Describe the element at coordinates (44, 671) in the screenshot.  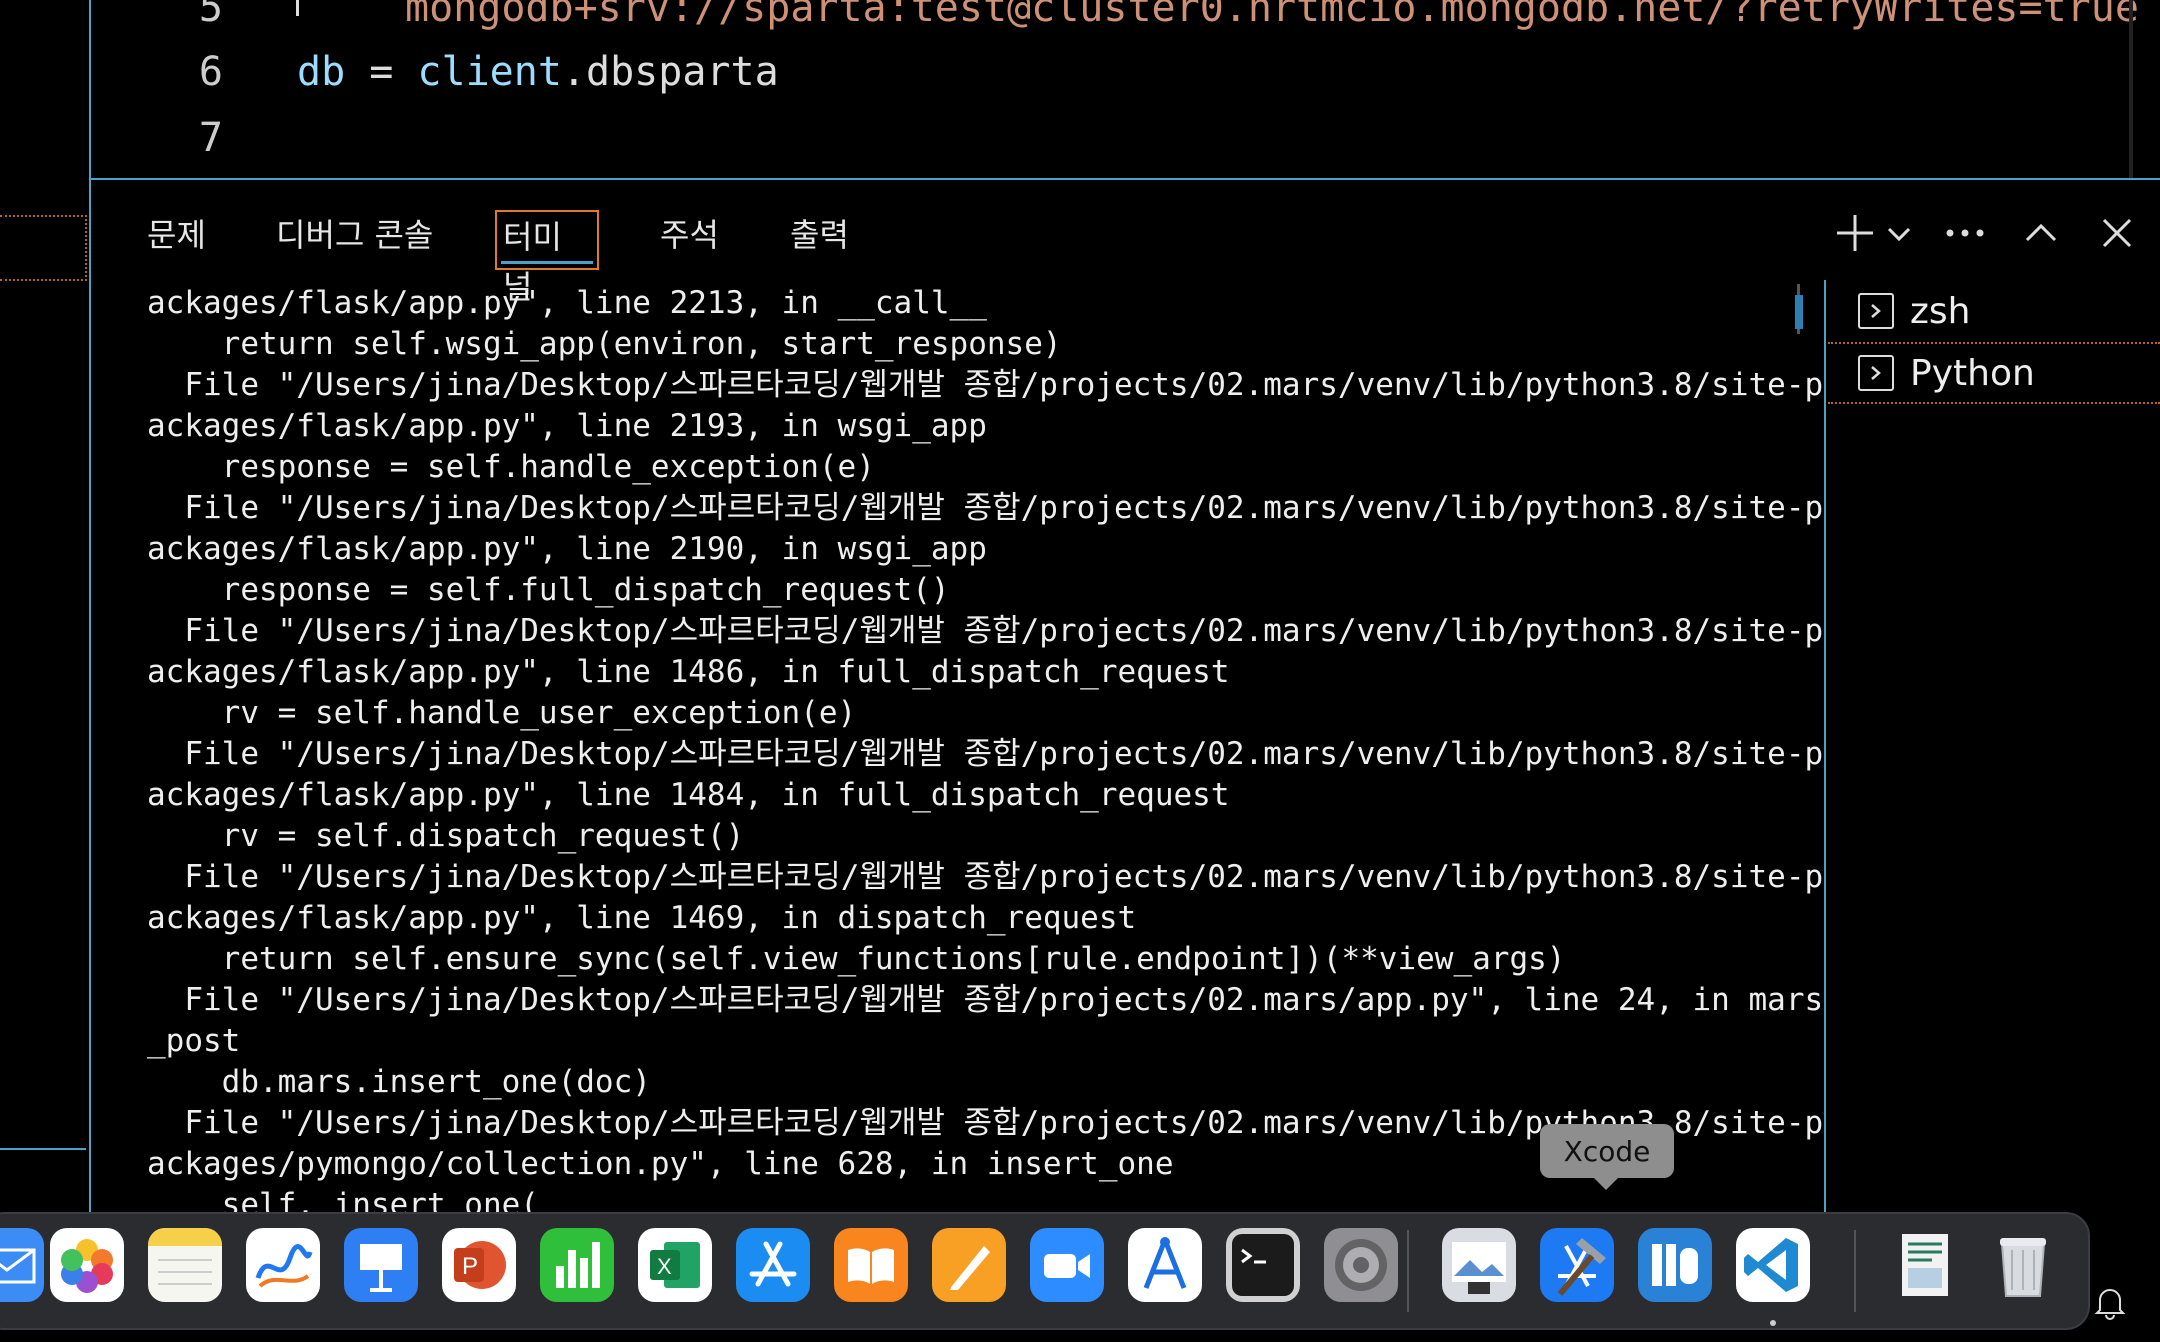
I see `left-sidebar` at that location.